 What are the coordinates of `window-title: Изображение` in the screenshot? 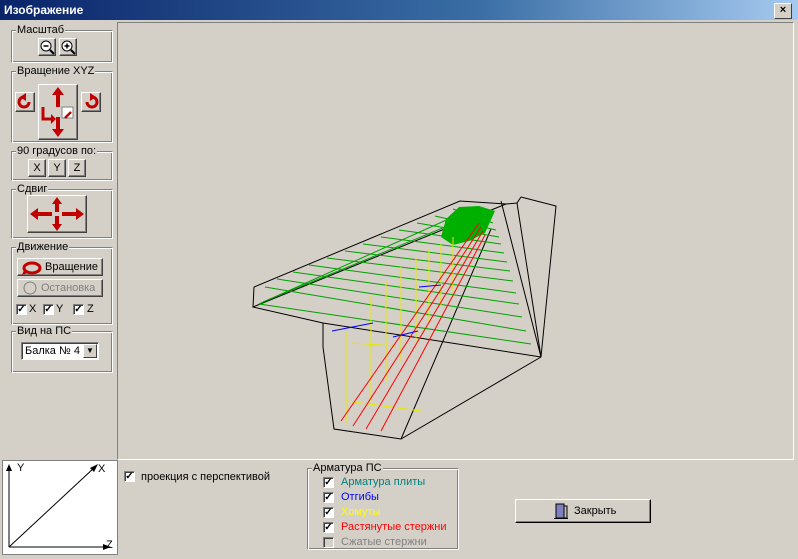 It's located at (44, 10).